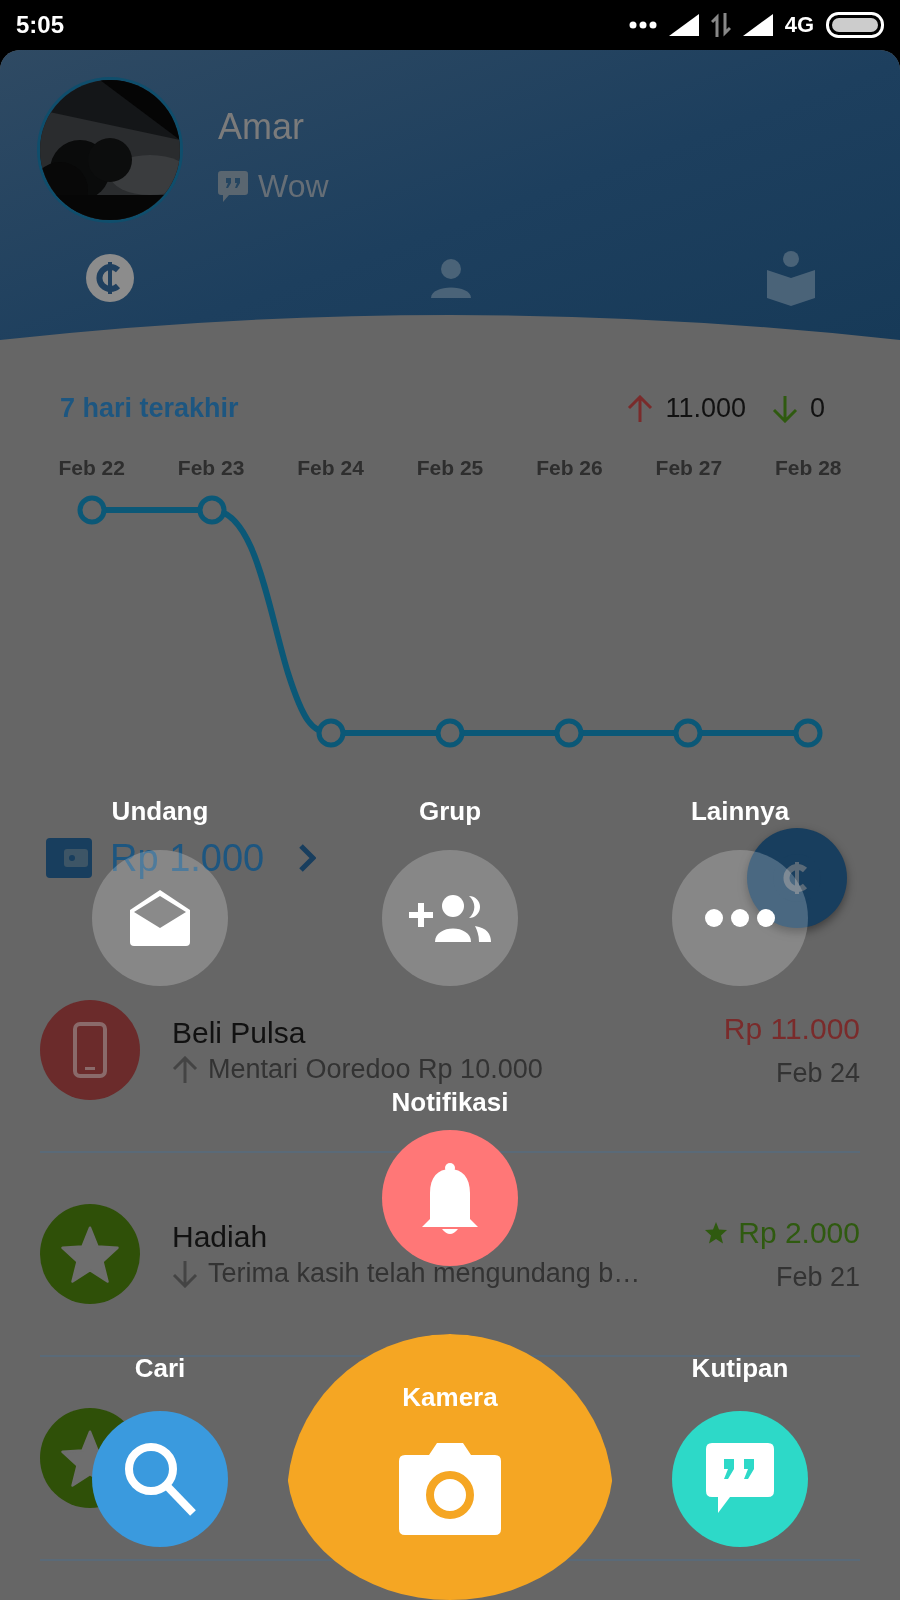 The height and width of the screenshot is (1600, 900). What do you see at coordinates (293, 186) in the screenshot?
I see `profile-status: Wow` at bounding box center [293, 186].